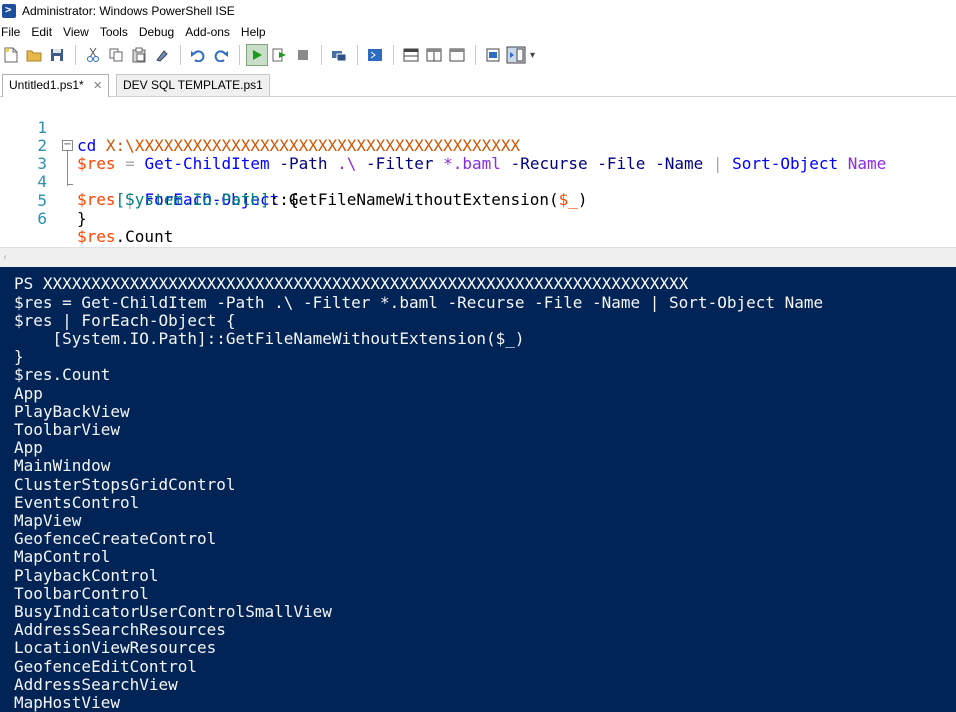 This screenshot has height=712, width=956. What do you see at coordinates (125, 484) in the screenshot?
I see `console-line: ClusterStopsGridControl` at bounding box center [125, 484].